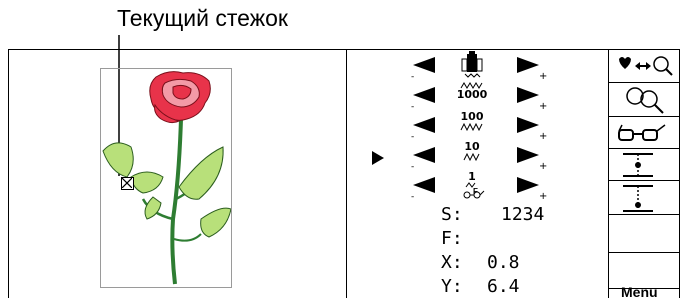 The width and height of the screenshot is (688, 300). I want to click on x-coordinate-row: X: 0.8, so click(480, 263).